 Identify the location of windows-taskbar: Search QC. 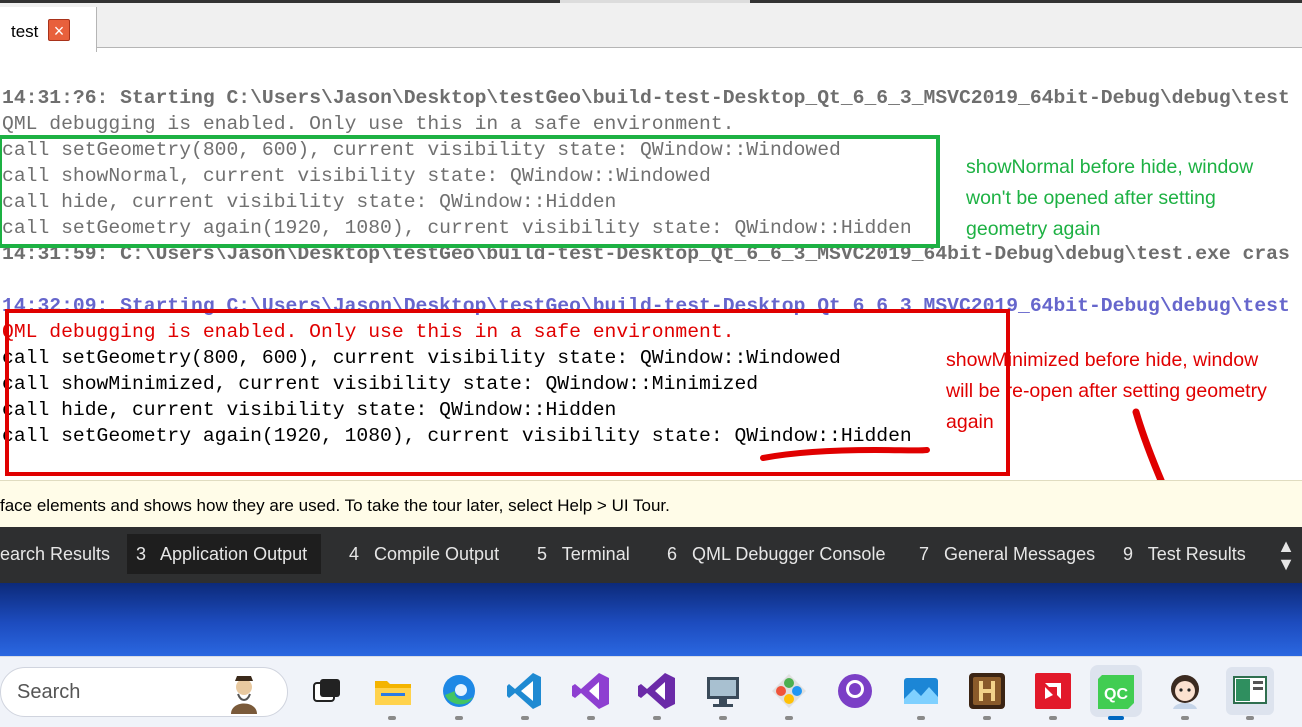
(651, 691).